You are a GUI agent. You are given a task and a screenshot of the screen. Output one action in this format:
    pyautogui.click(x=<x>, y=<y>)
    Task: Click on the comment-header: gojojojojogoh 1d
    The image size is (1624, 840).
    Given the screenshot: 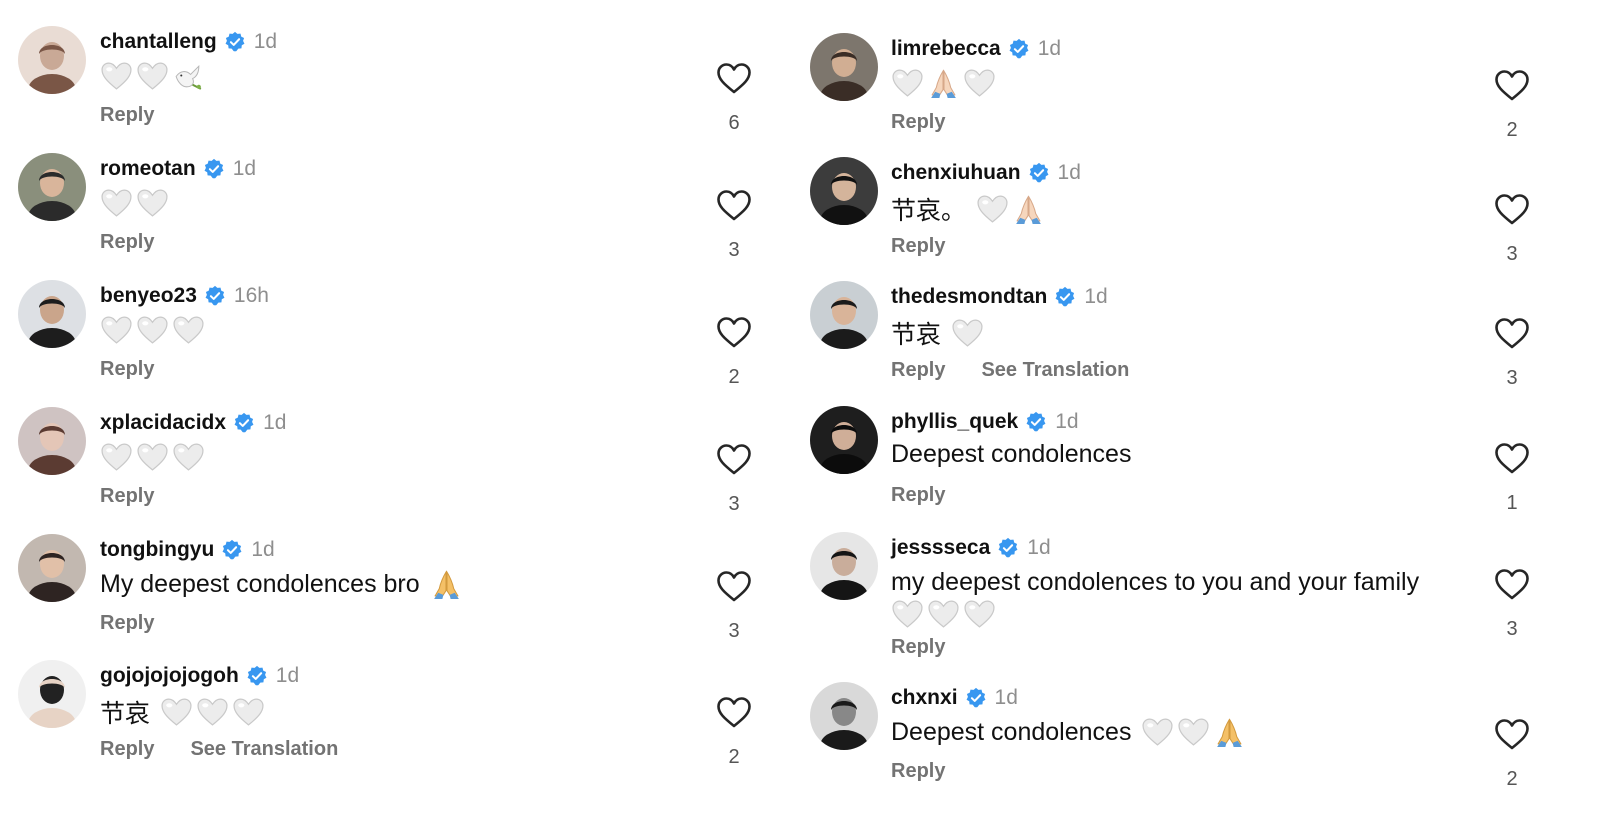 What is the action you would take?
    pyautogui.click(x=199, y=676)
    